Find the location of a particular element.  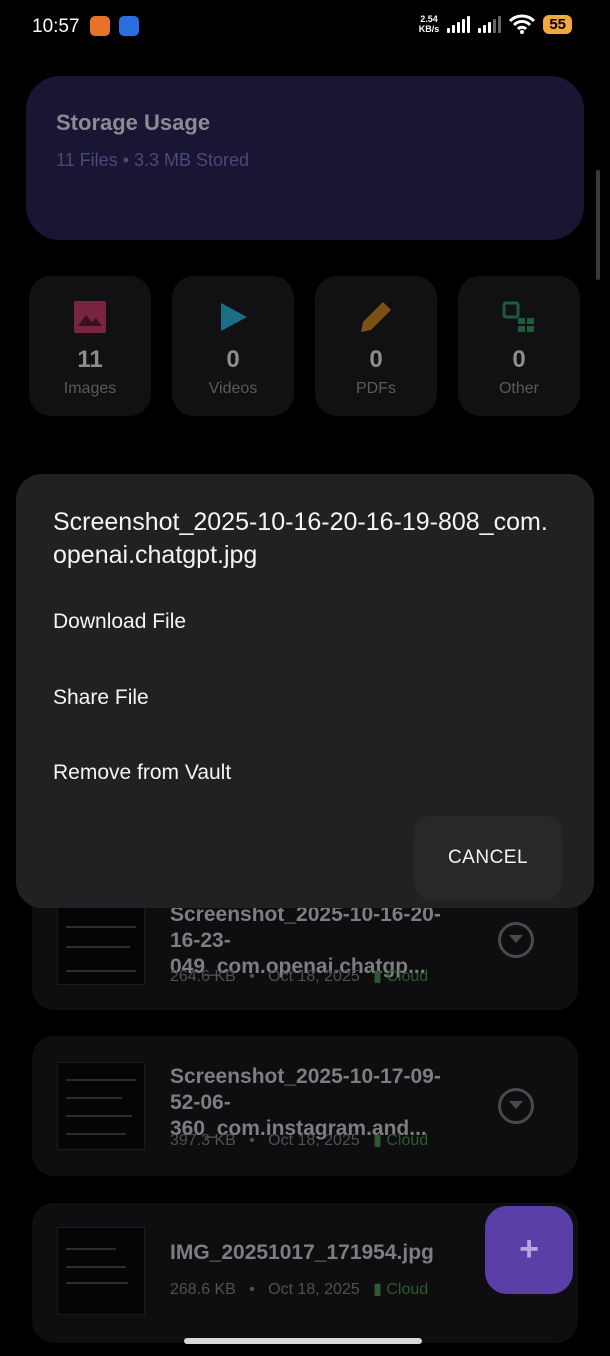

category-pdfs: 0 PDFs is located at coordinates (376, 346).